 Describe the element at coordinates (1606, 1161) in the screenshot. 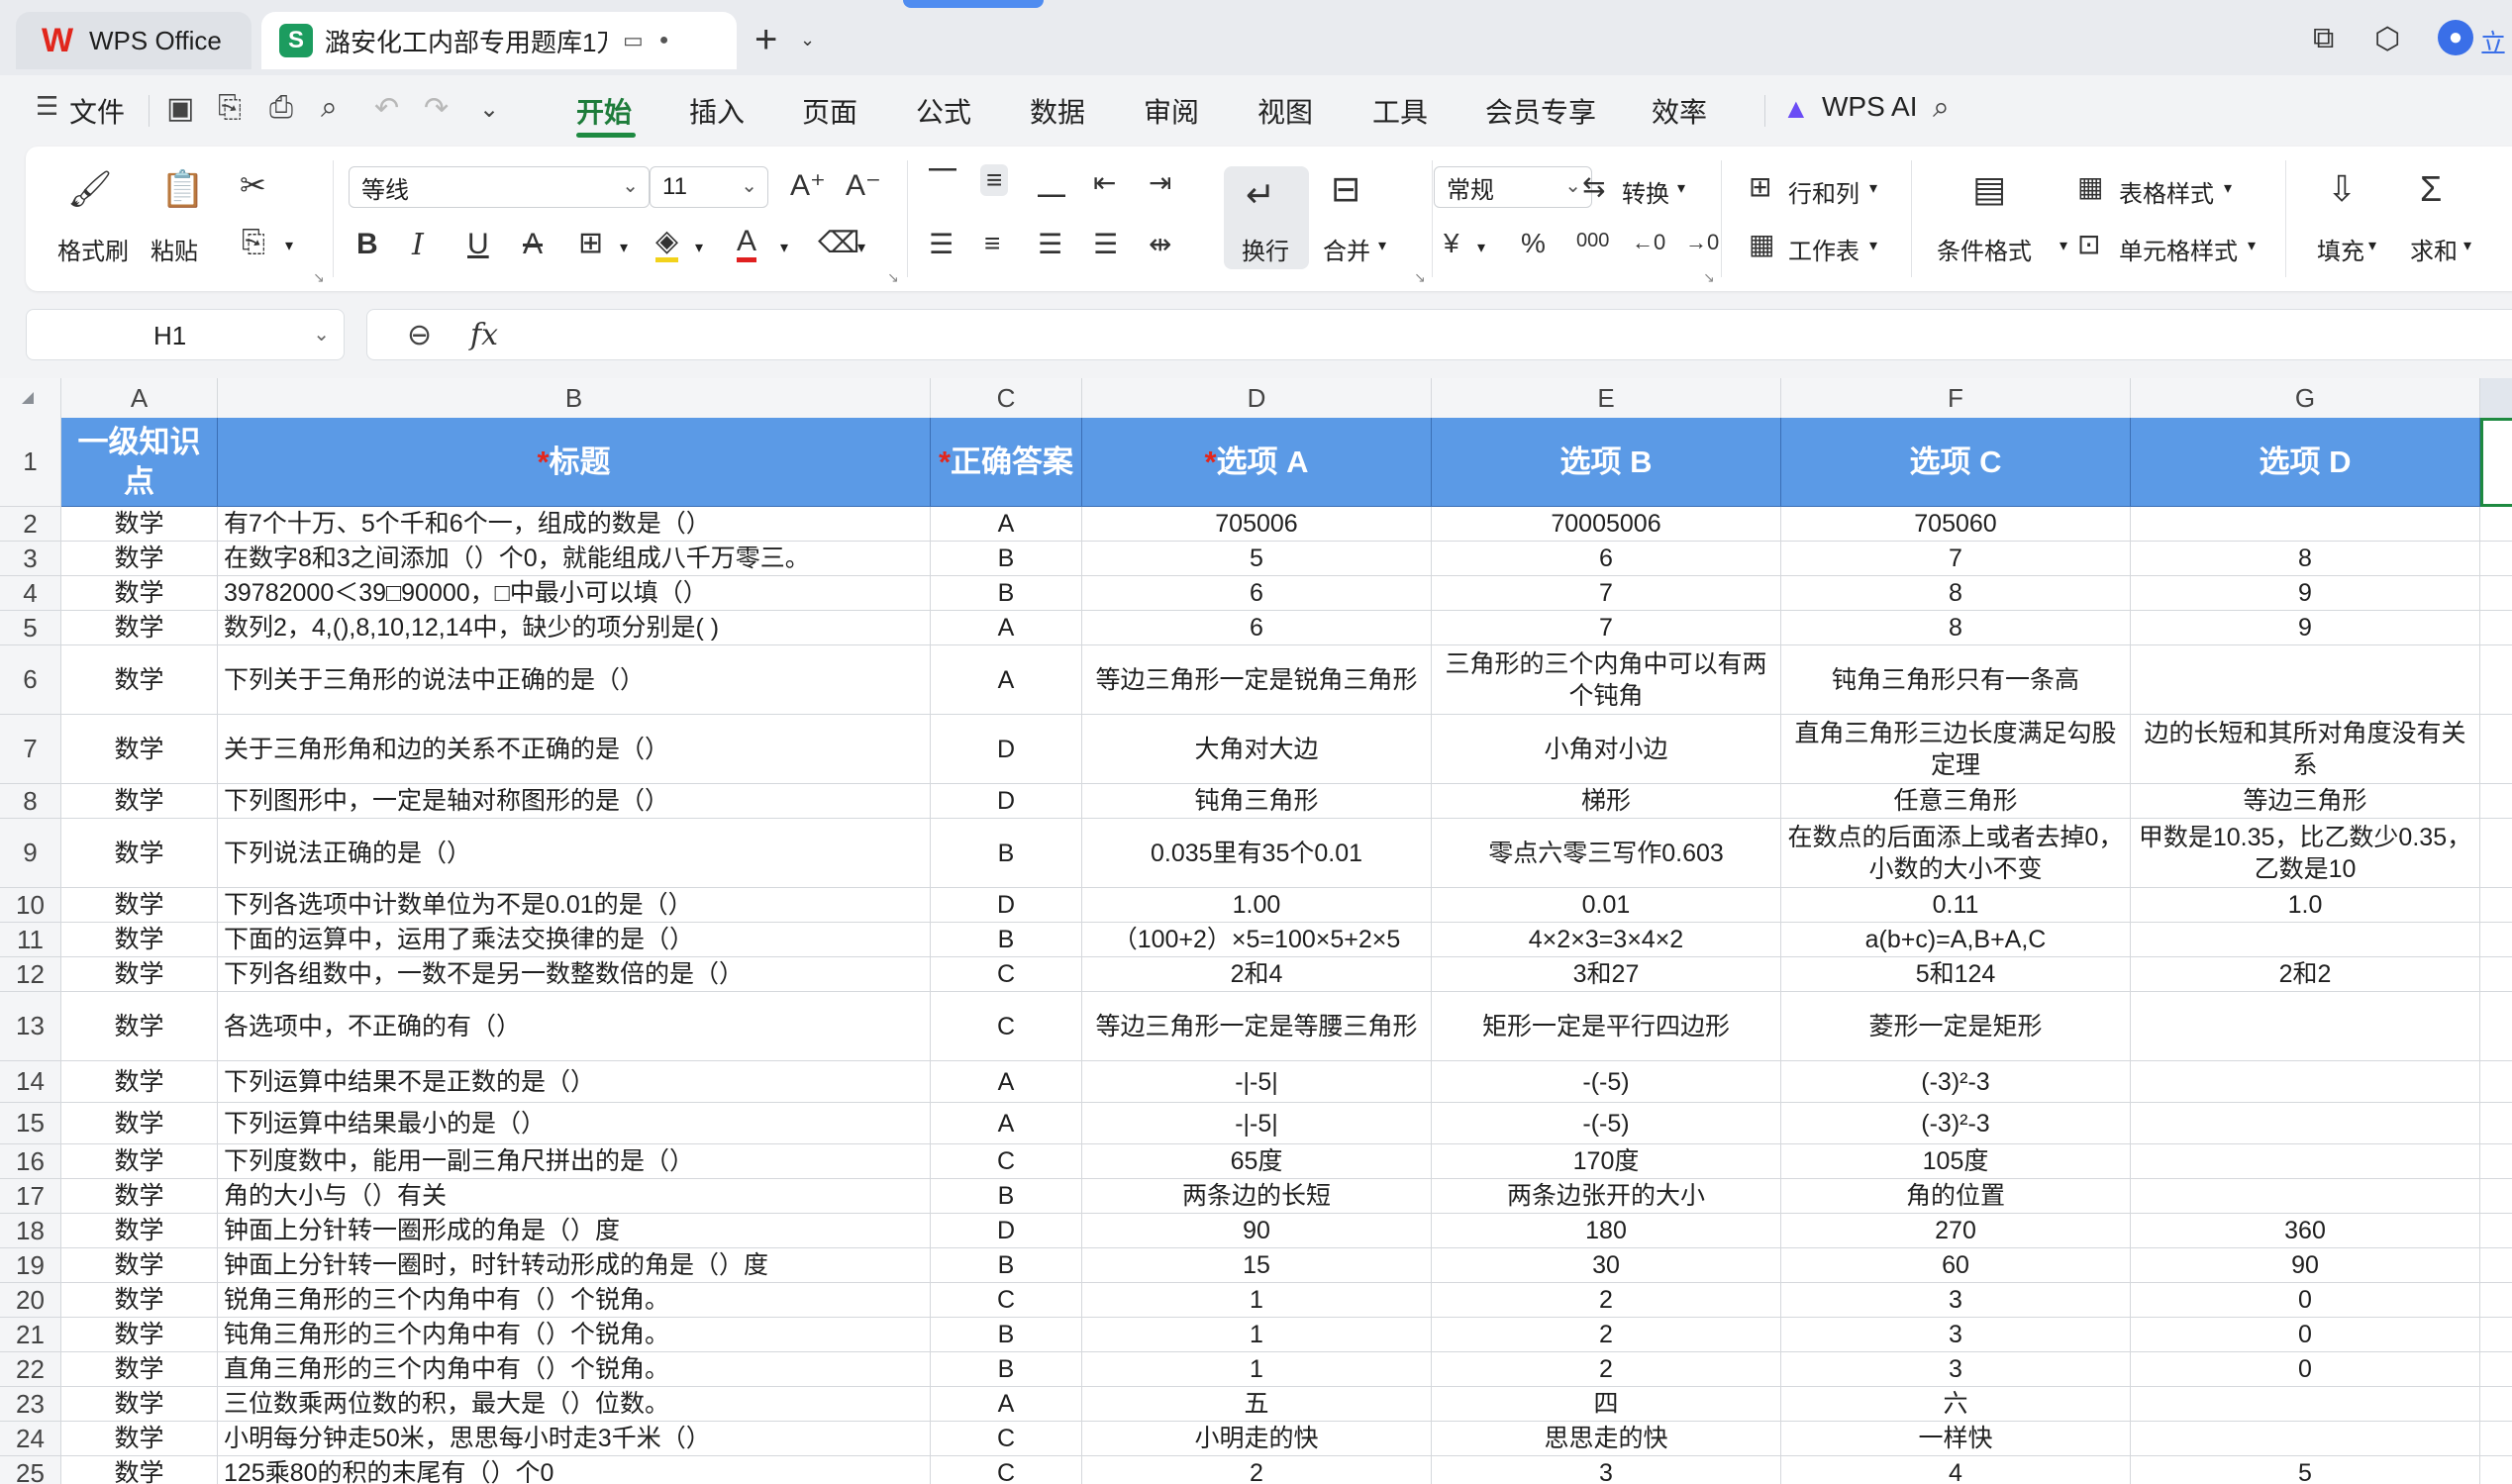

I see `cell-e: 170度` at that location.